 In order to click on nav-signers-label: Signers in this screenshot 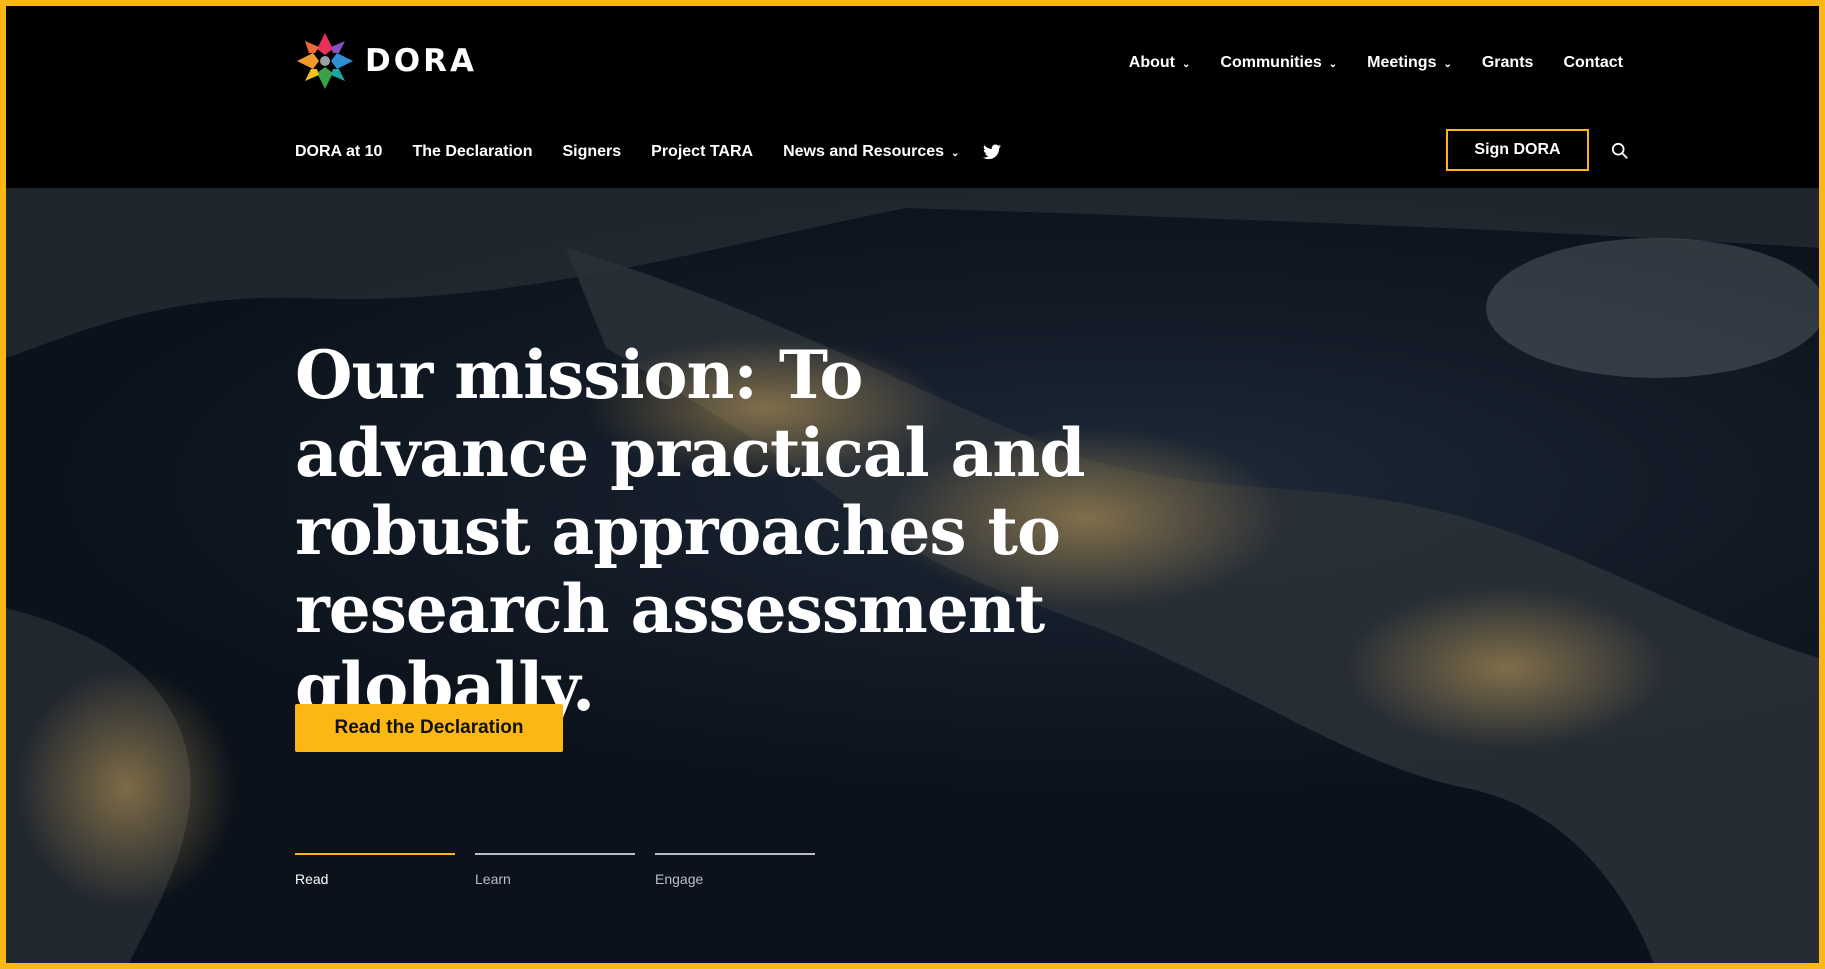, I will do `click(592, 151)`.